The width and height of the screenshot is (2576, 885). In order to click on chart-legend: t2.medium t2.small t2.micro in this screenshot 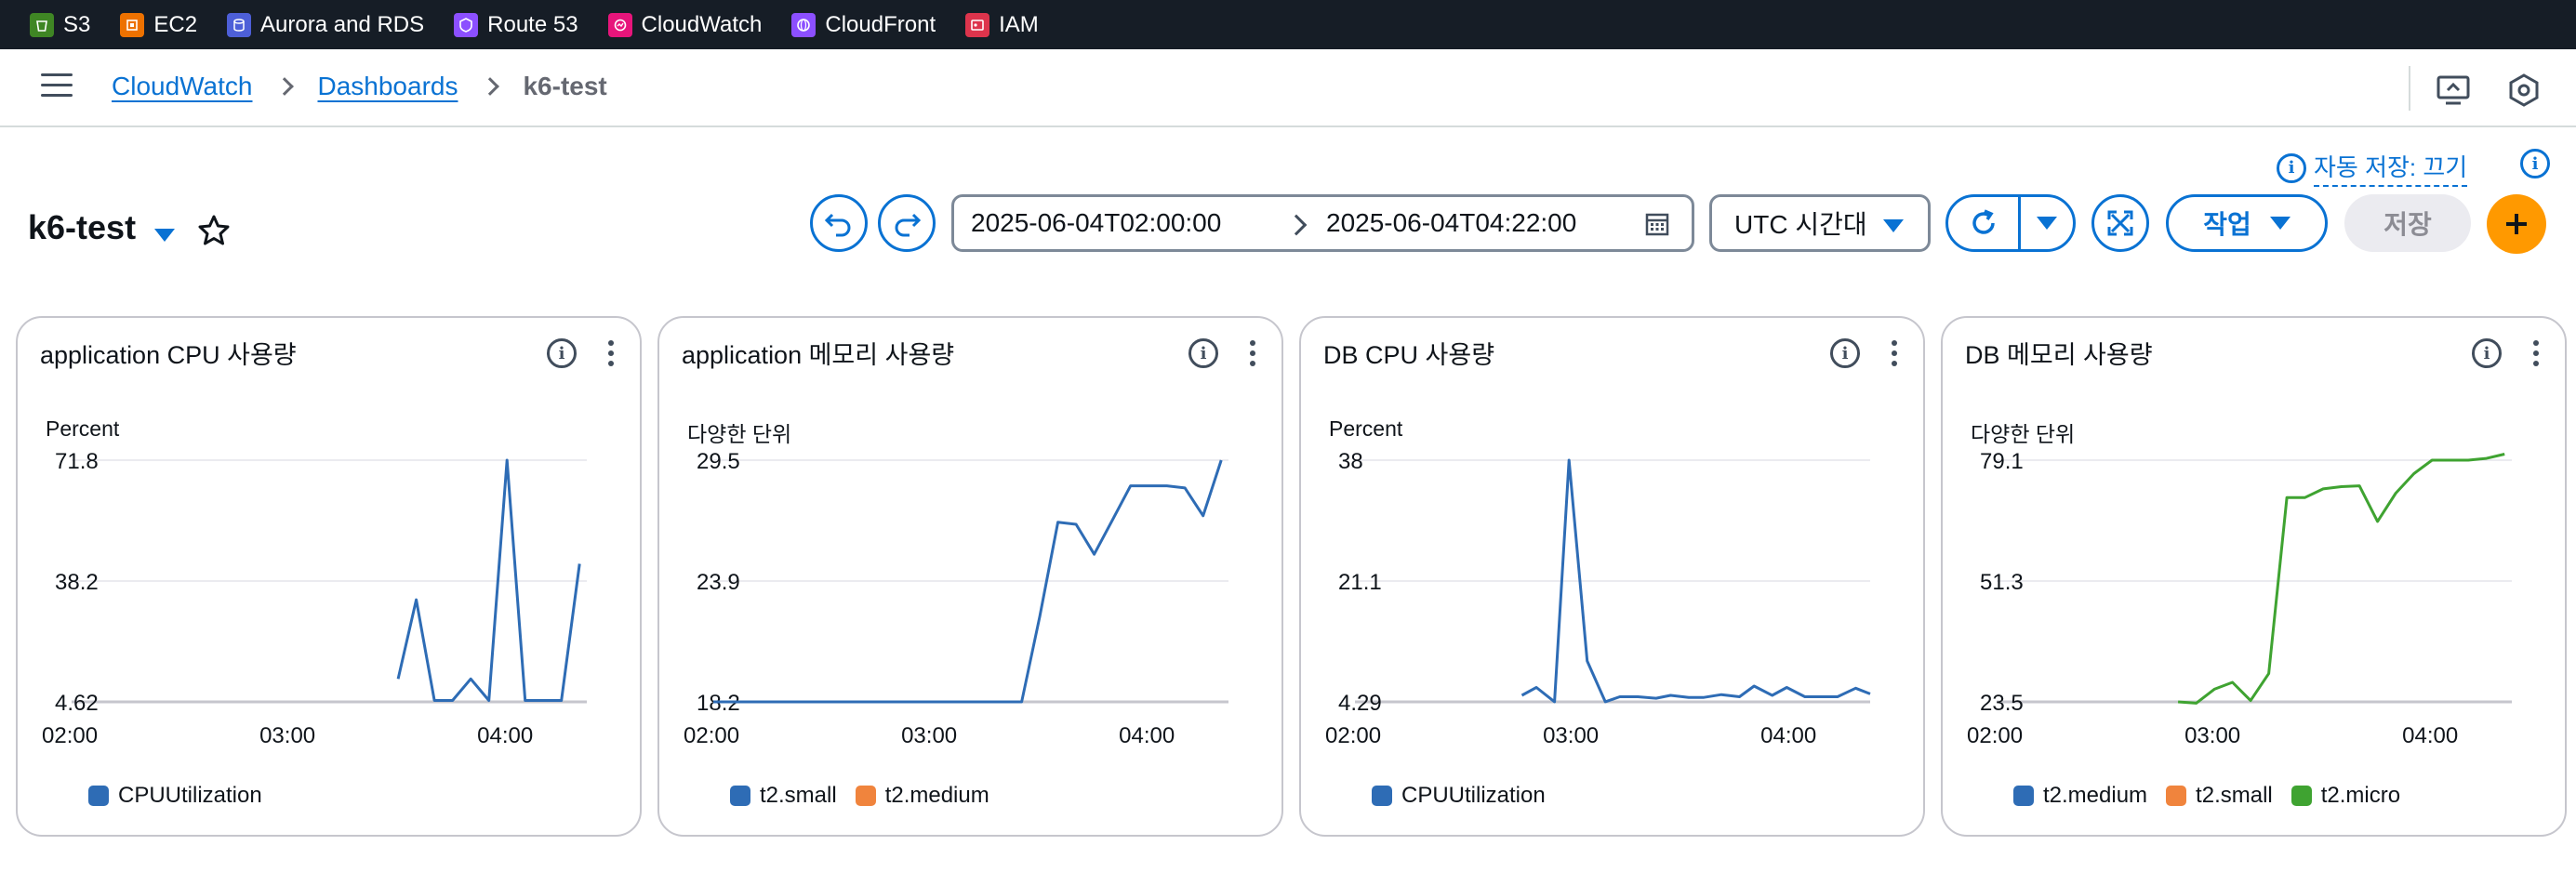, I will do `click(2216, 796)`.